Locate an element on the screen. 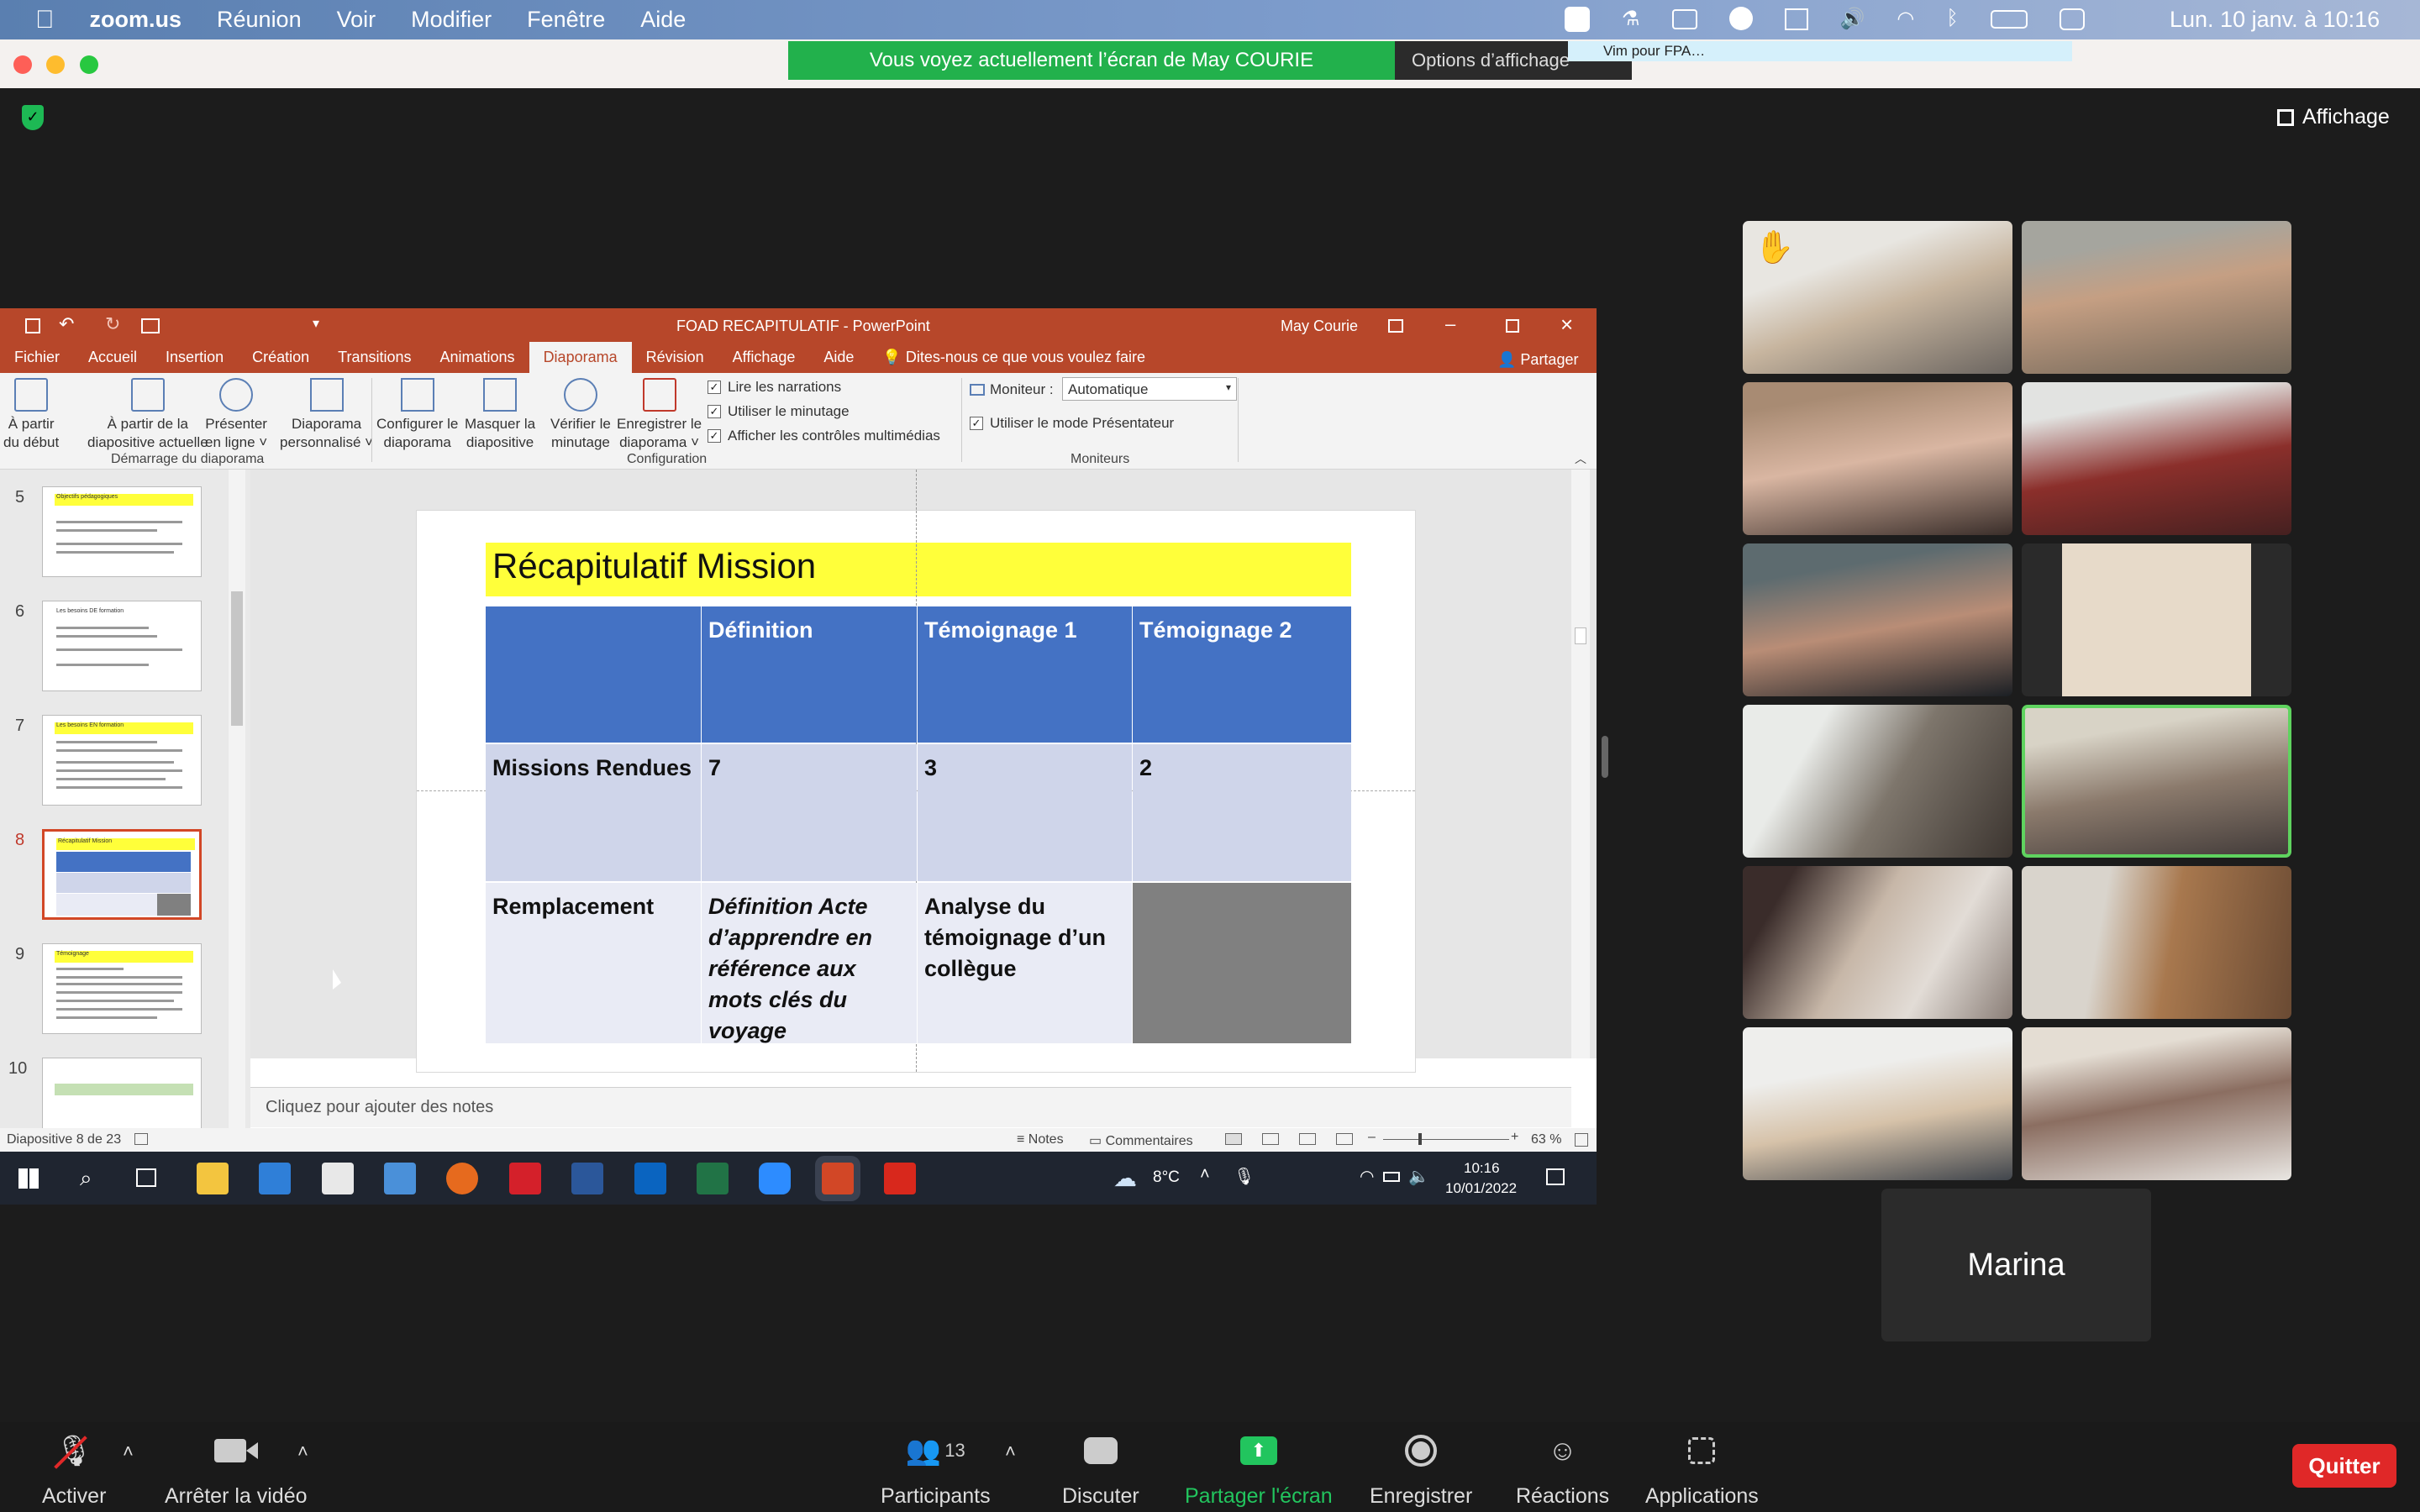  tab-revision: Révision is located at coordinates (675, 361).